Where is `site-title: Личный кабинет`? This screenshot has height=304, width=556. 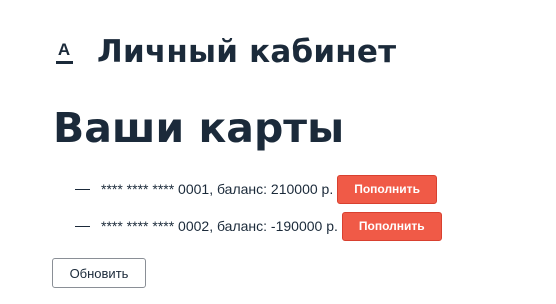 site-title: Личный кабинет is located at coordinates (247, 52).